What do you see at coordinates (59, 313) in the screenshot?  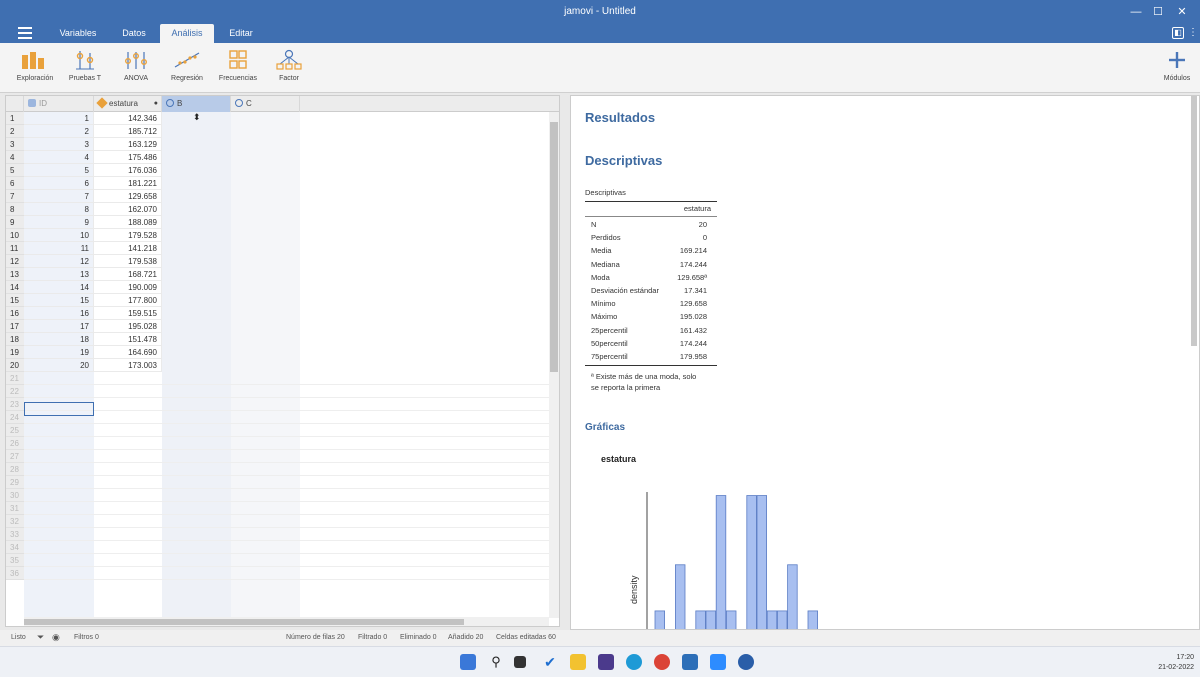 I see `cell-id: 16` at bounding box center [59, 313].